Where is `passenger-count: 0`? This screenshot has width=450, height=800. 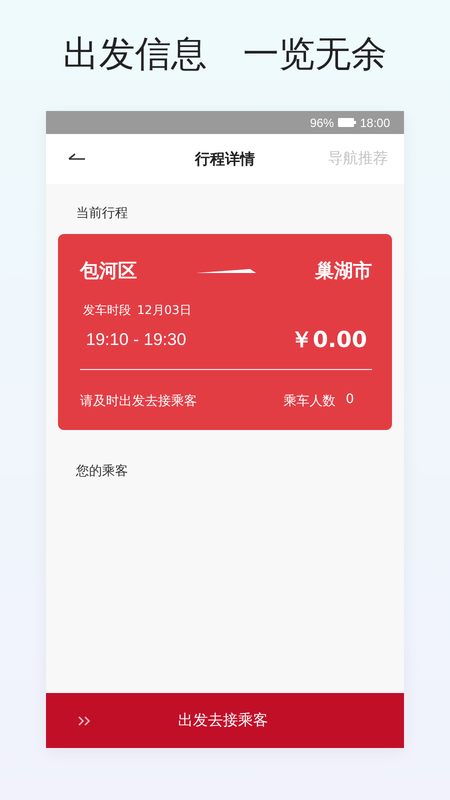 passenger-count: 0 is located at coordinates (350, 400).